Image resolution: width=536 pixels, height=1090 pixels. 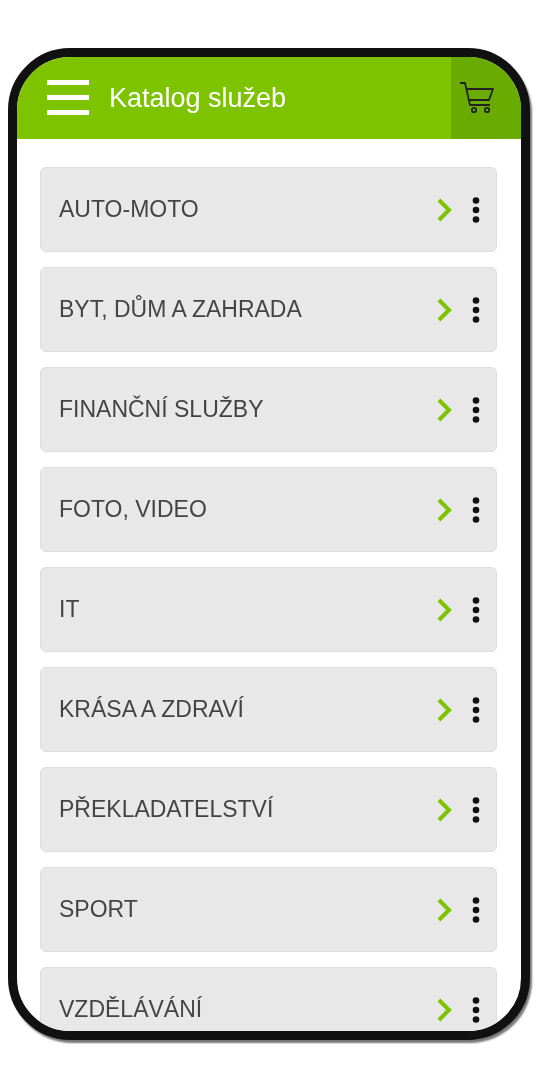 What do you see at coordinates (268, 909) in the screenshot?
I see `category-item: SPORT` at bounding box center [268, 909].